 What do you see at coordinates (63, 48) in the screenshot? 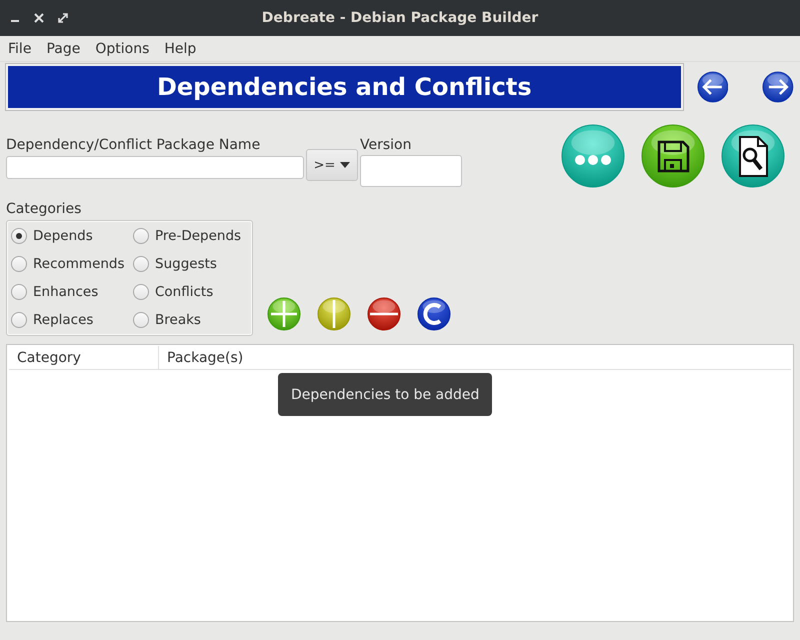
I see `menu-item: Page` at bounding box center [63, 48].